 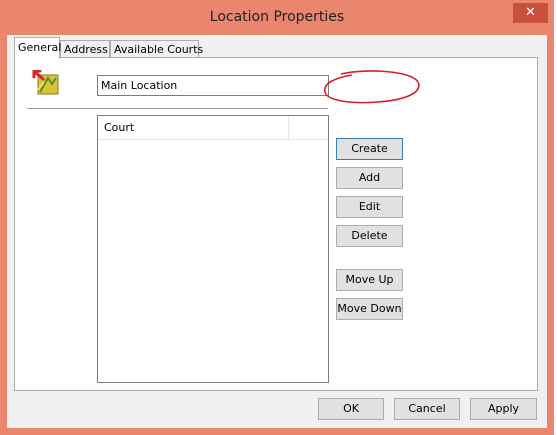 I want to click on cancel-button: Cancel, so click(x=427, y=409).